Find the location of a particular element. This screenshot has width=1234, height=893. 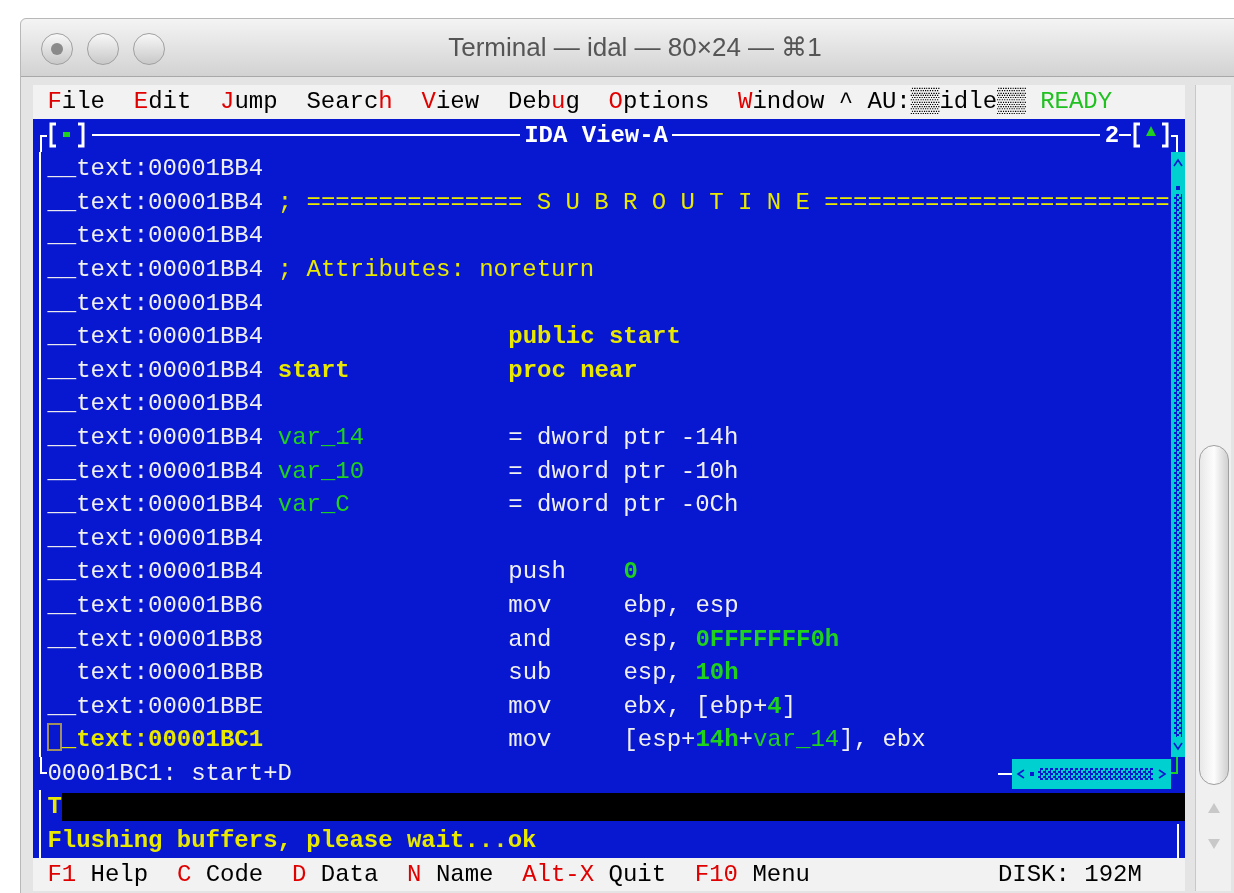

directive-text: = dword ptr -14h is located at coordinates (623, 437).